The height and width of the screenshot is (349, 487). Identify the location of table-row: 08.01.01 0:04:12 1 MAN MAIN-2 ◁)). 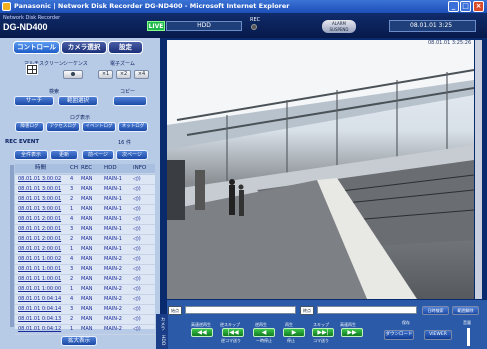
(85, 330).